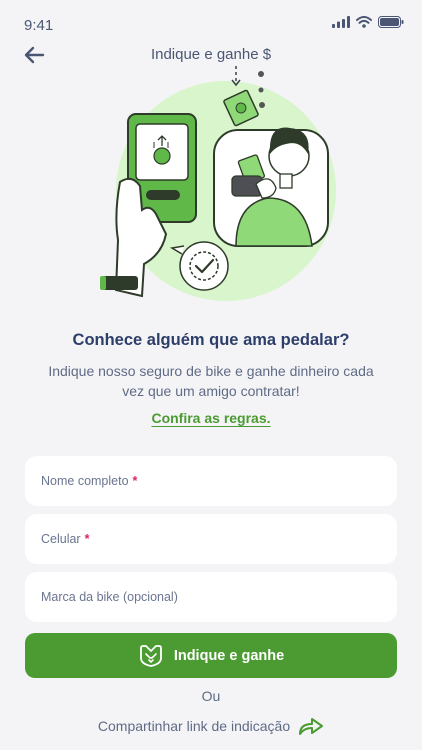 The image size is (422, 750). Describe the element at coordinates (341, 22) in the screenshot. I see `signal-icon` at that location.